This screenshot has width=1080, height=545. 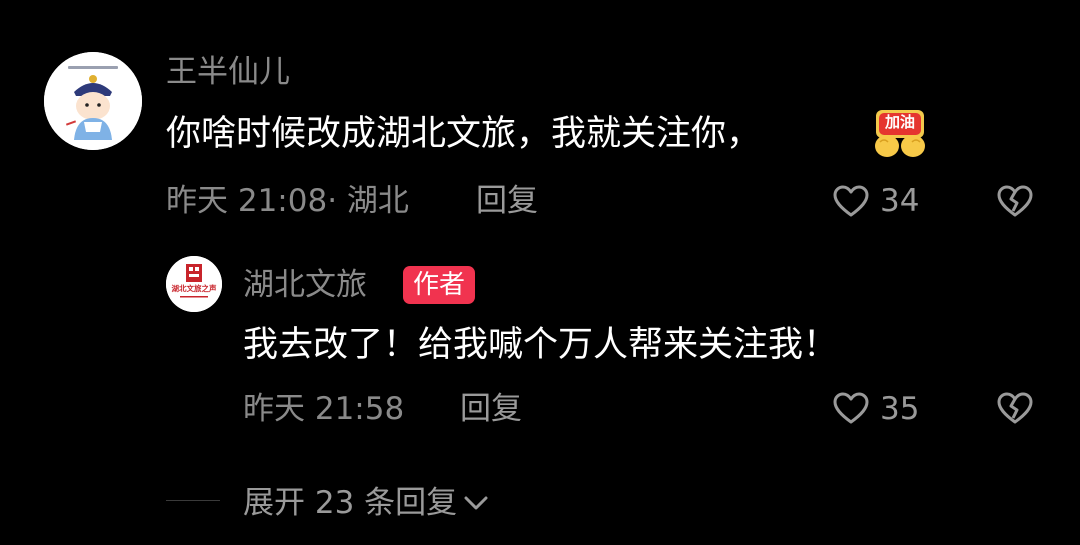 I want to click on chevron-down-icon, so click(x=476, y=503).